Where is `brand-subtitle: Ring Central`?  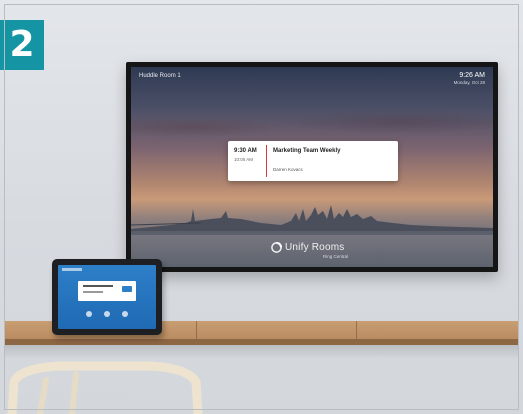
brand-subtitle: Ring Central is located at coordinates (336, 256).